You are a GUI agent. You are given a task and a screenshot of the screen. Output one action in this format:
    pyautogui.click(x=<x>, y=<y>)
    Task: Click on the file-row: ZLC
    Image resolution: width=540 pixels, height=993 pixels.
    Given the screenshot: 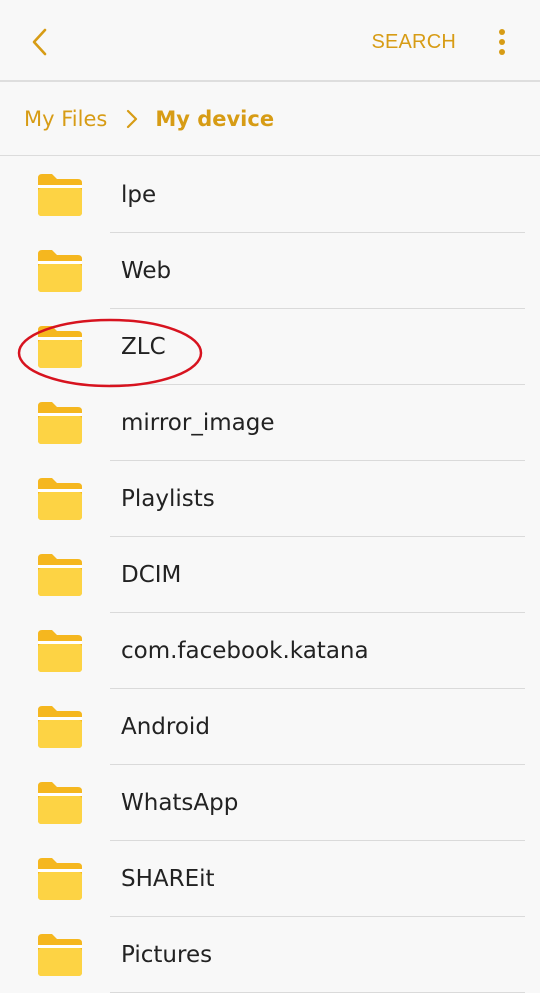 What is the action you would take?
    pyautogui.click(x=270, y=347)
    